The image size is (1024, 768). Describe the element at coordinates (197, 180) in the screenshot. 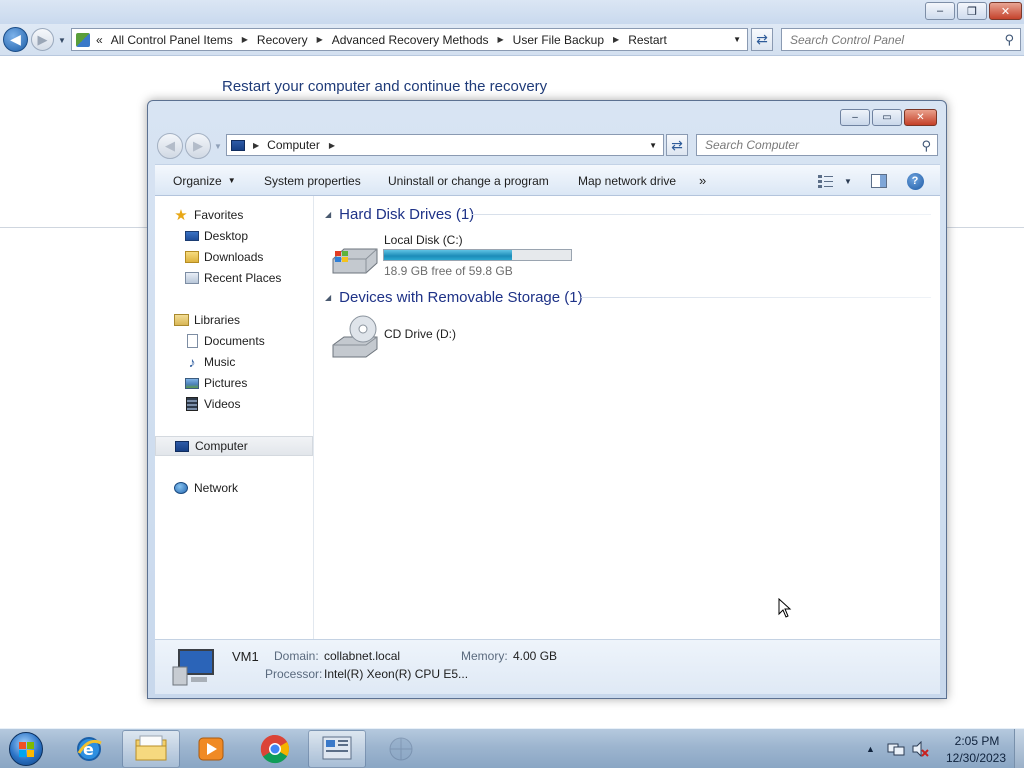

I see `organize-label: Organize` at that location.